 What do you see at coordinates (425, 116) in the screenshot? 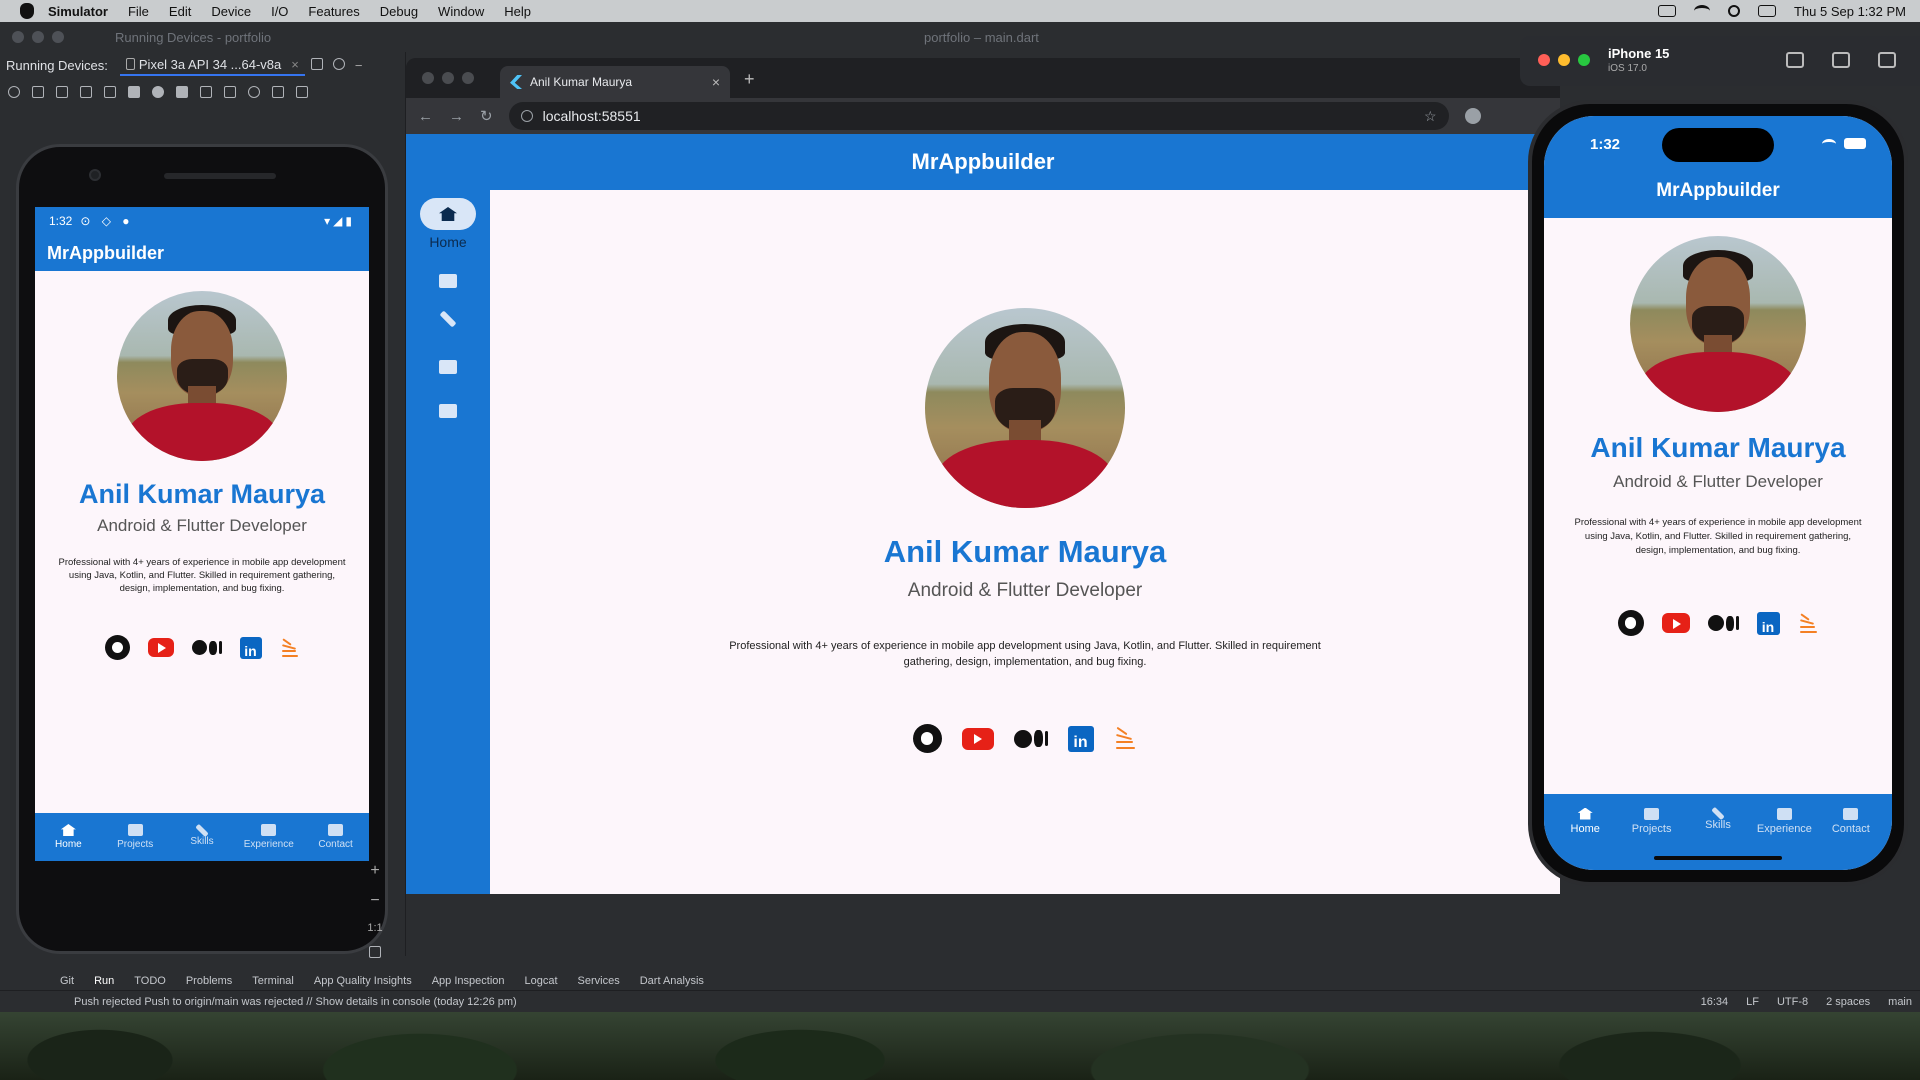
I see `back-icon: ←` at bounding box center [425, 116].